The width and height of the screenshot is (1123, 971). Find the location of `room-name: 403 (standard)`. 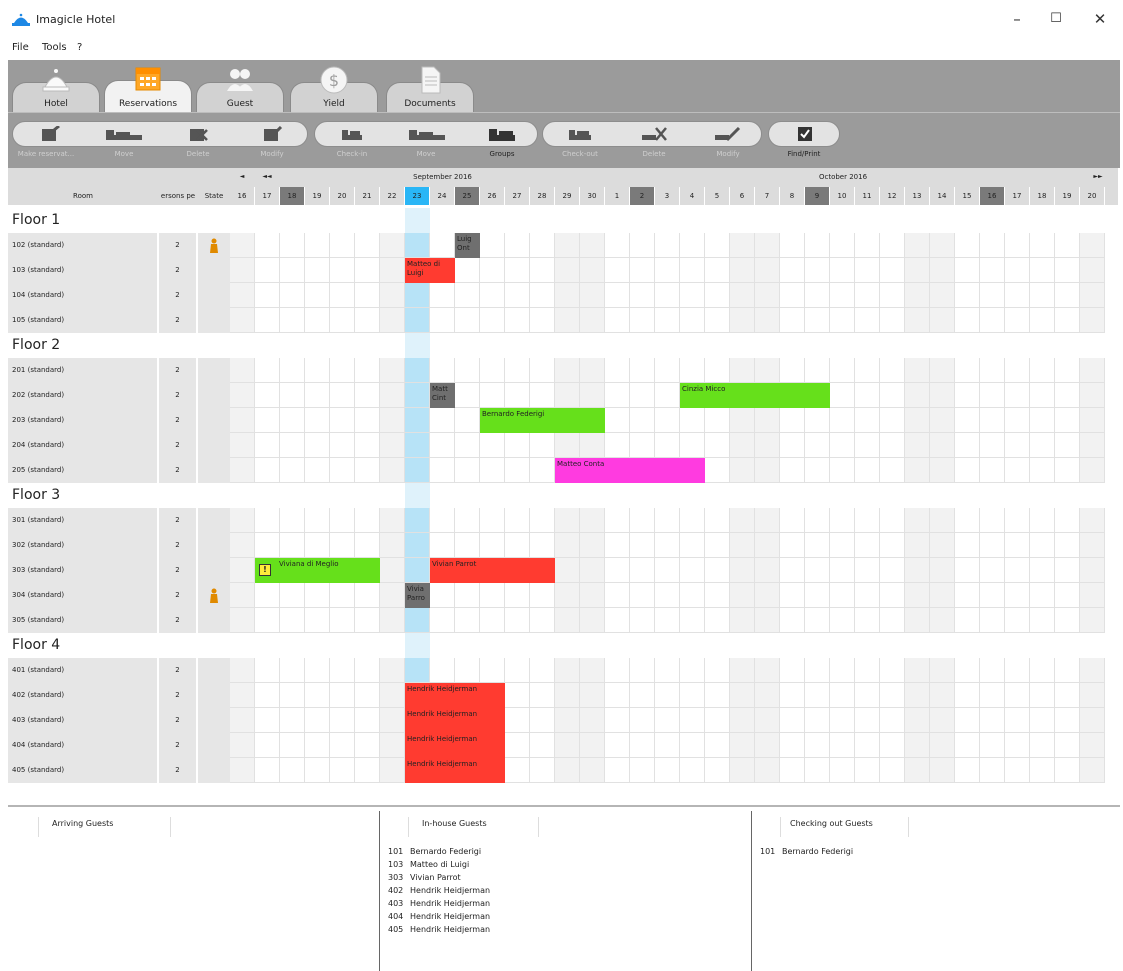

room-name: 403 (standard) is located at coordinates (83, 720).